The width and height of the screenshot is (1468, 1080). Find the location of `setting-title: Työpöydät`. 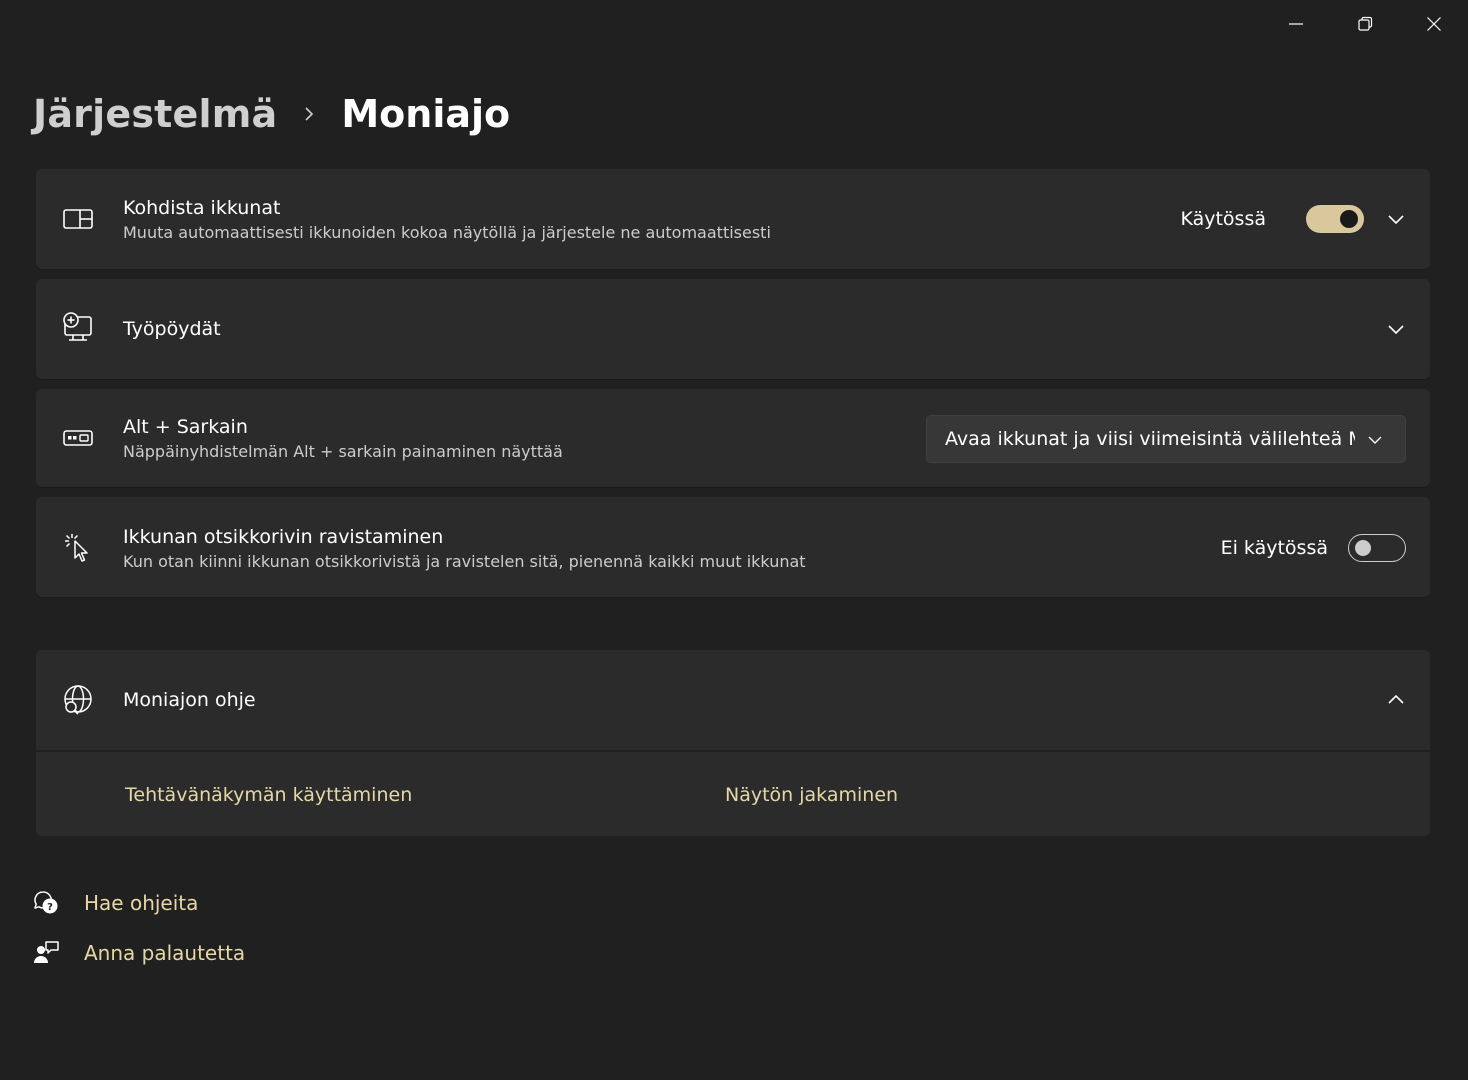

setting-title: Työpöydät is located at coordinates (172, 329).